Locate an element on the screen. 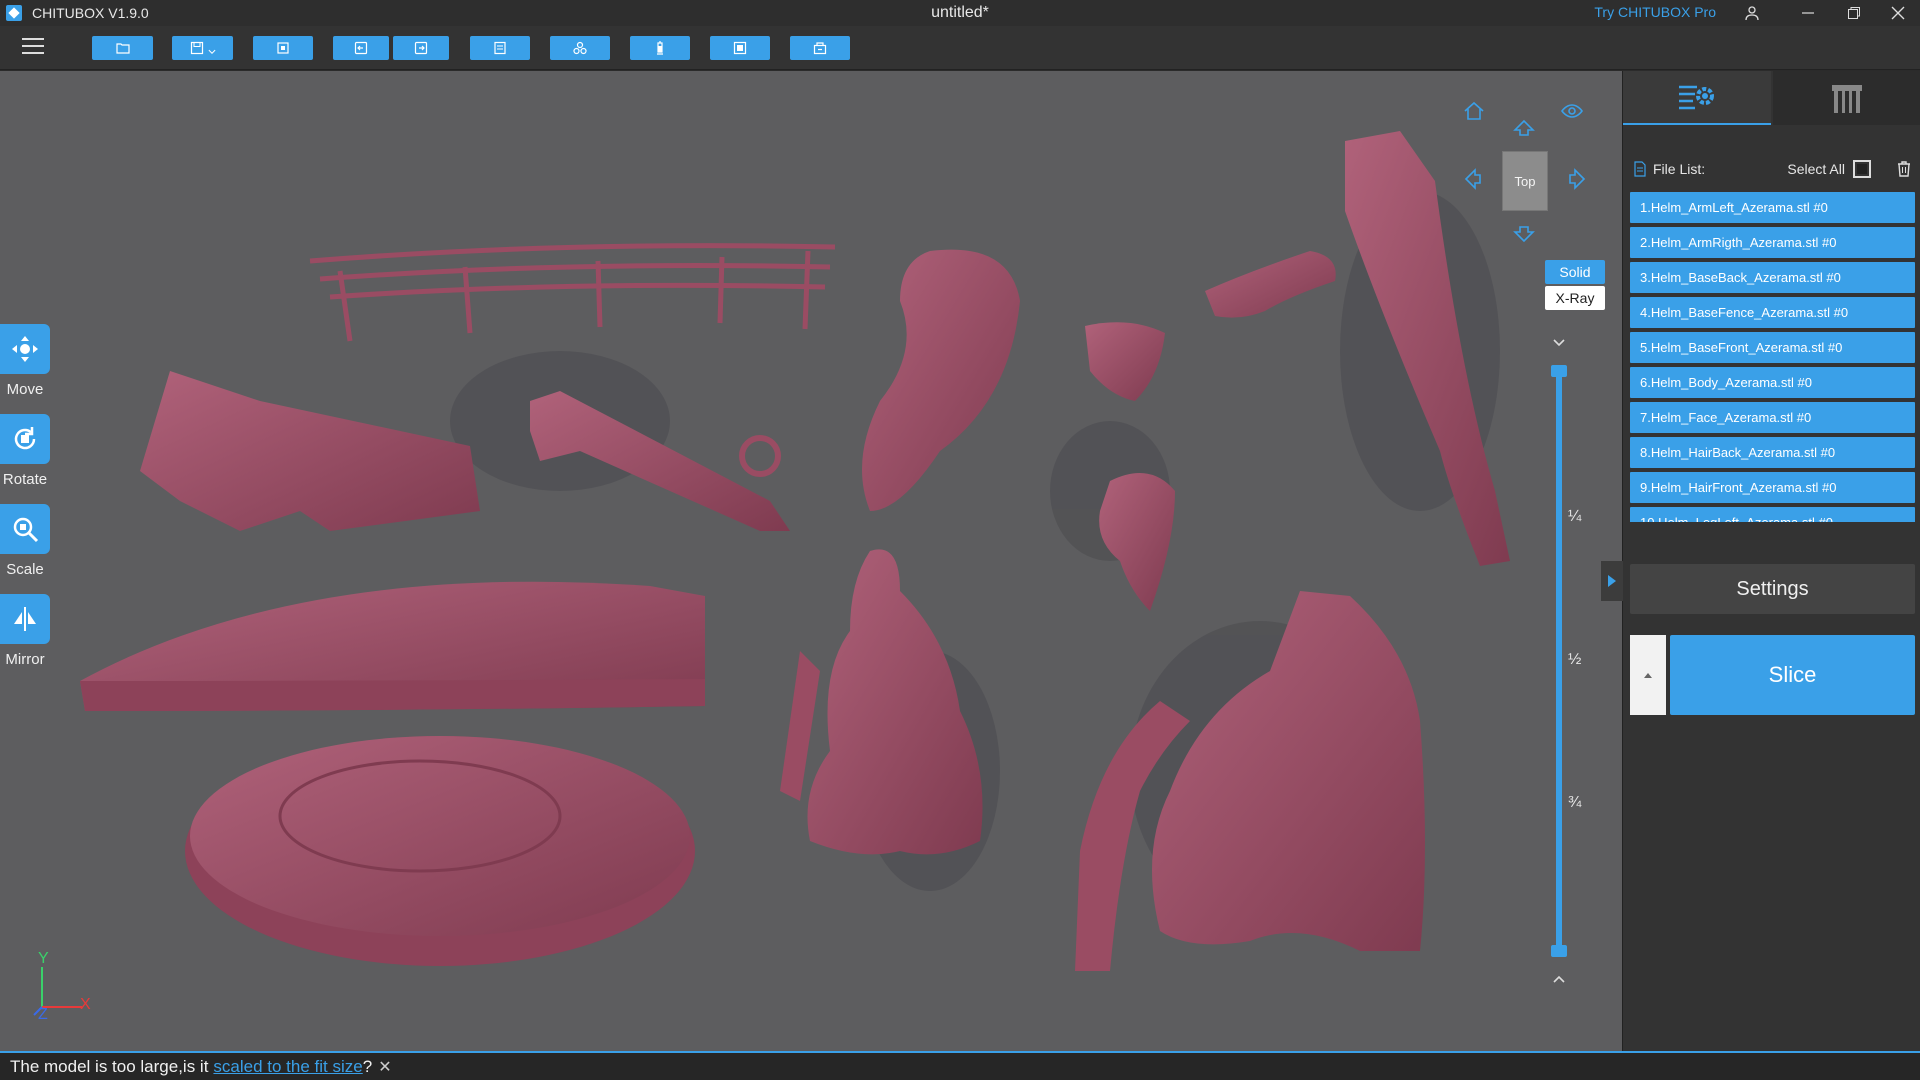 This screenshot has width=1920, height=1080. move-tool: Move is located at coordinates (25, 361).